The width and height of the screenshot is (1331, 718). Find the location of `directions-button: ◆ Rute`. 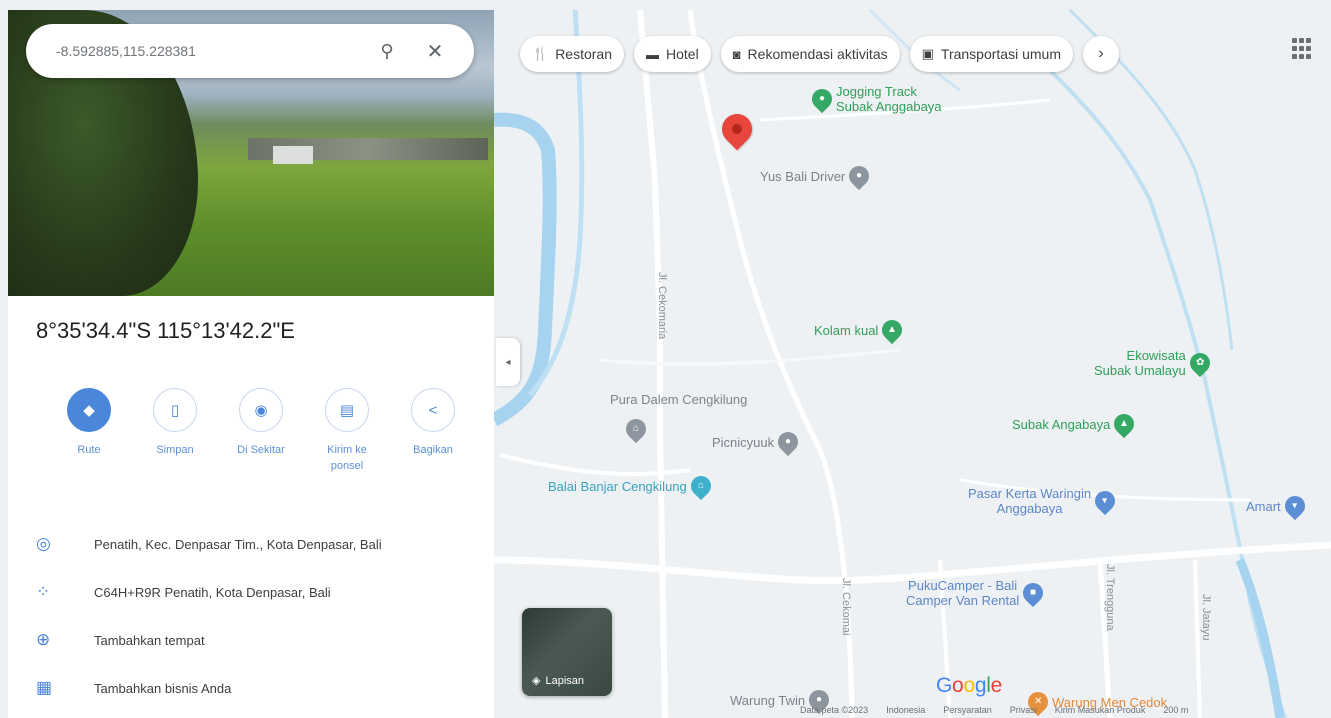

directions-button: ◆ Rute is located at coordinates (89, 431).